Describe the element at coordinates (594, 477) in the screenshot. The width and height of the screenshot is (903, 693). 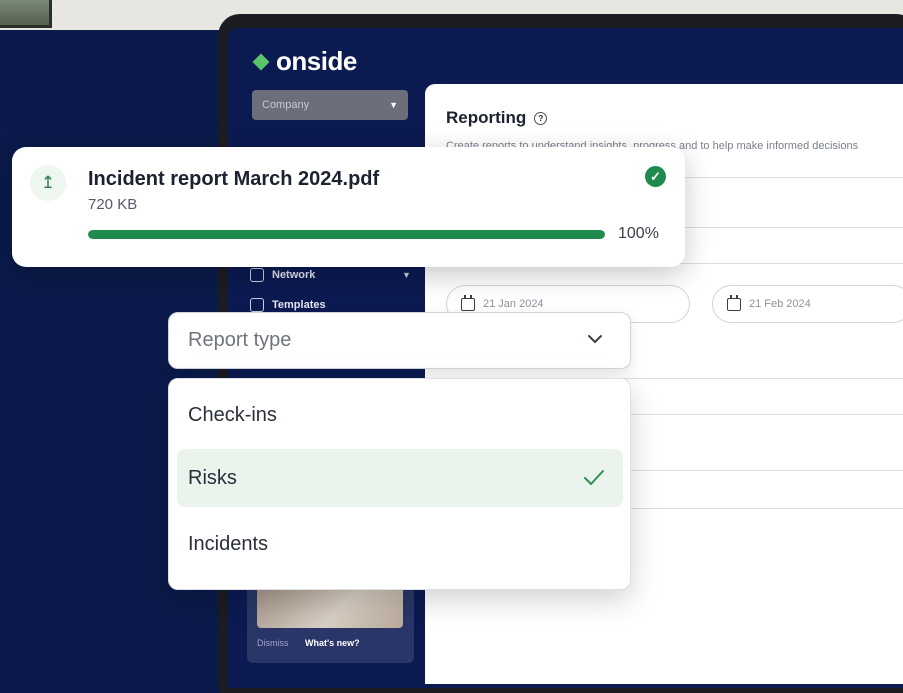
I see `checkmark-icon` at that location.